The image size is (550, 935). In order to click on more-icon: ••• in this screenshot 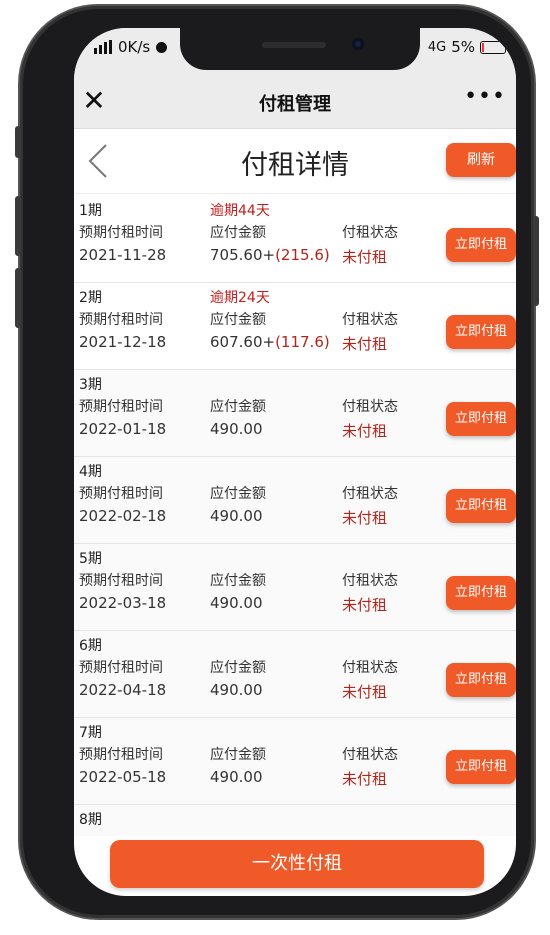, I will do `click(485, 96)`.